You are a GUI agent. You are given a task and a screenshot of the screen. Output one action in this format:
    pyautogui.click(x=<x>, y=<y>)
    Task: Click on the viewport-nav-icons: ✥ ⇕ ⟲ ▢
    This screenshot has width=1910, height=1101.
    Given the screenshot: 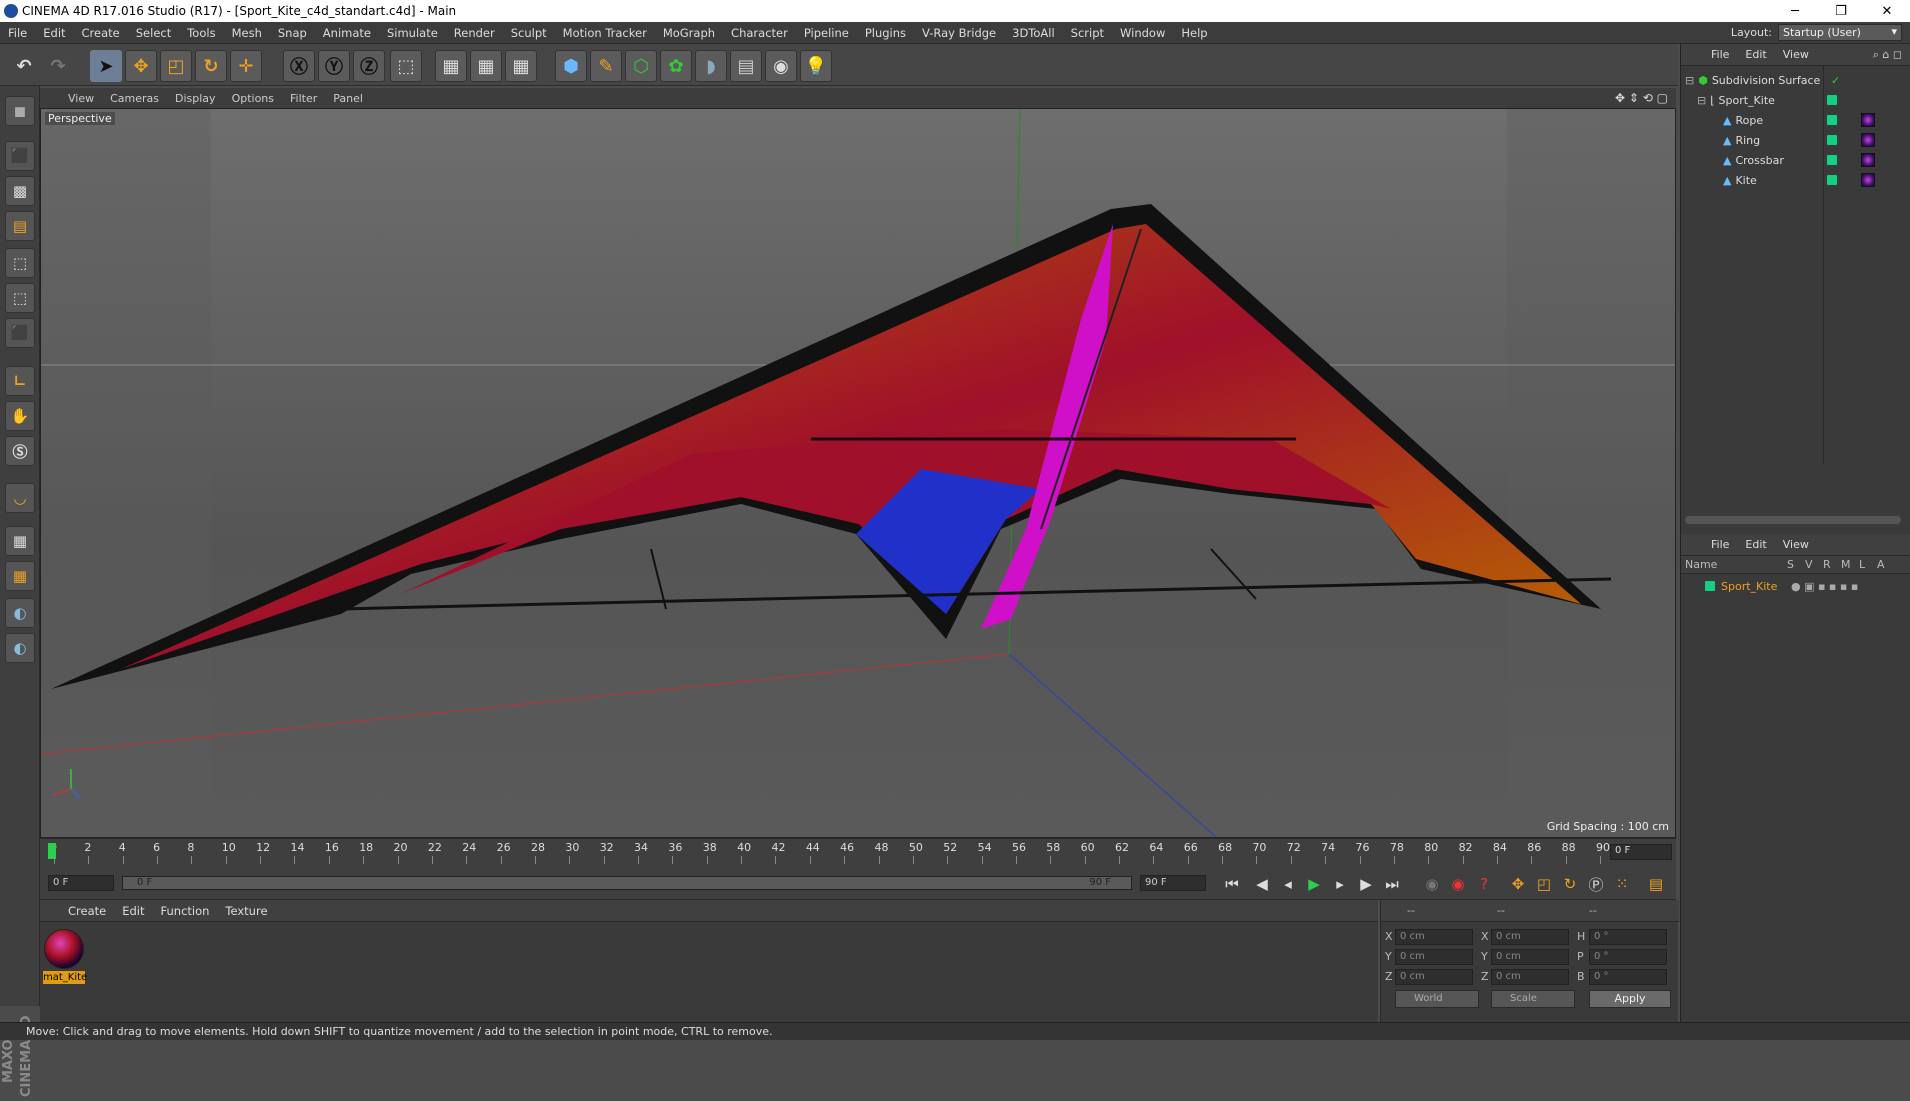 What is the action you would take?
    pyautogui.click(x=1641, y=98)
    